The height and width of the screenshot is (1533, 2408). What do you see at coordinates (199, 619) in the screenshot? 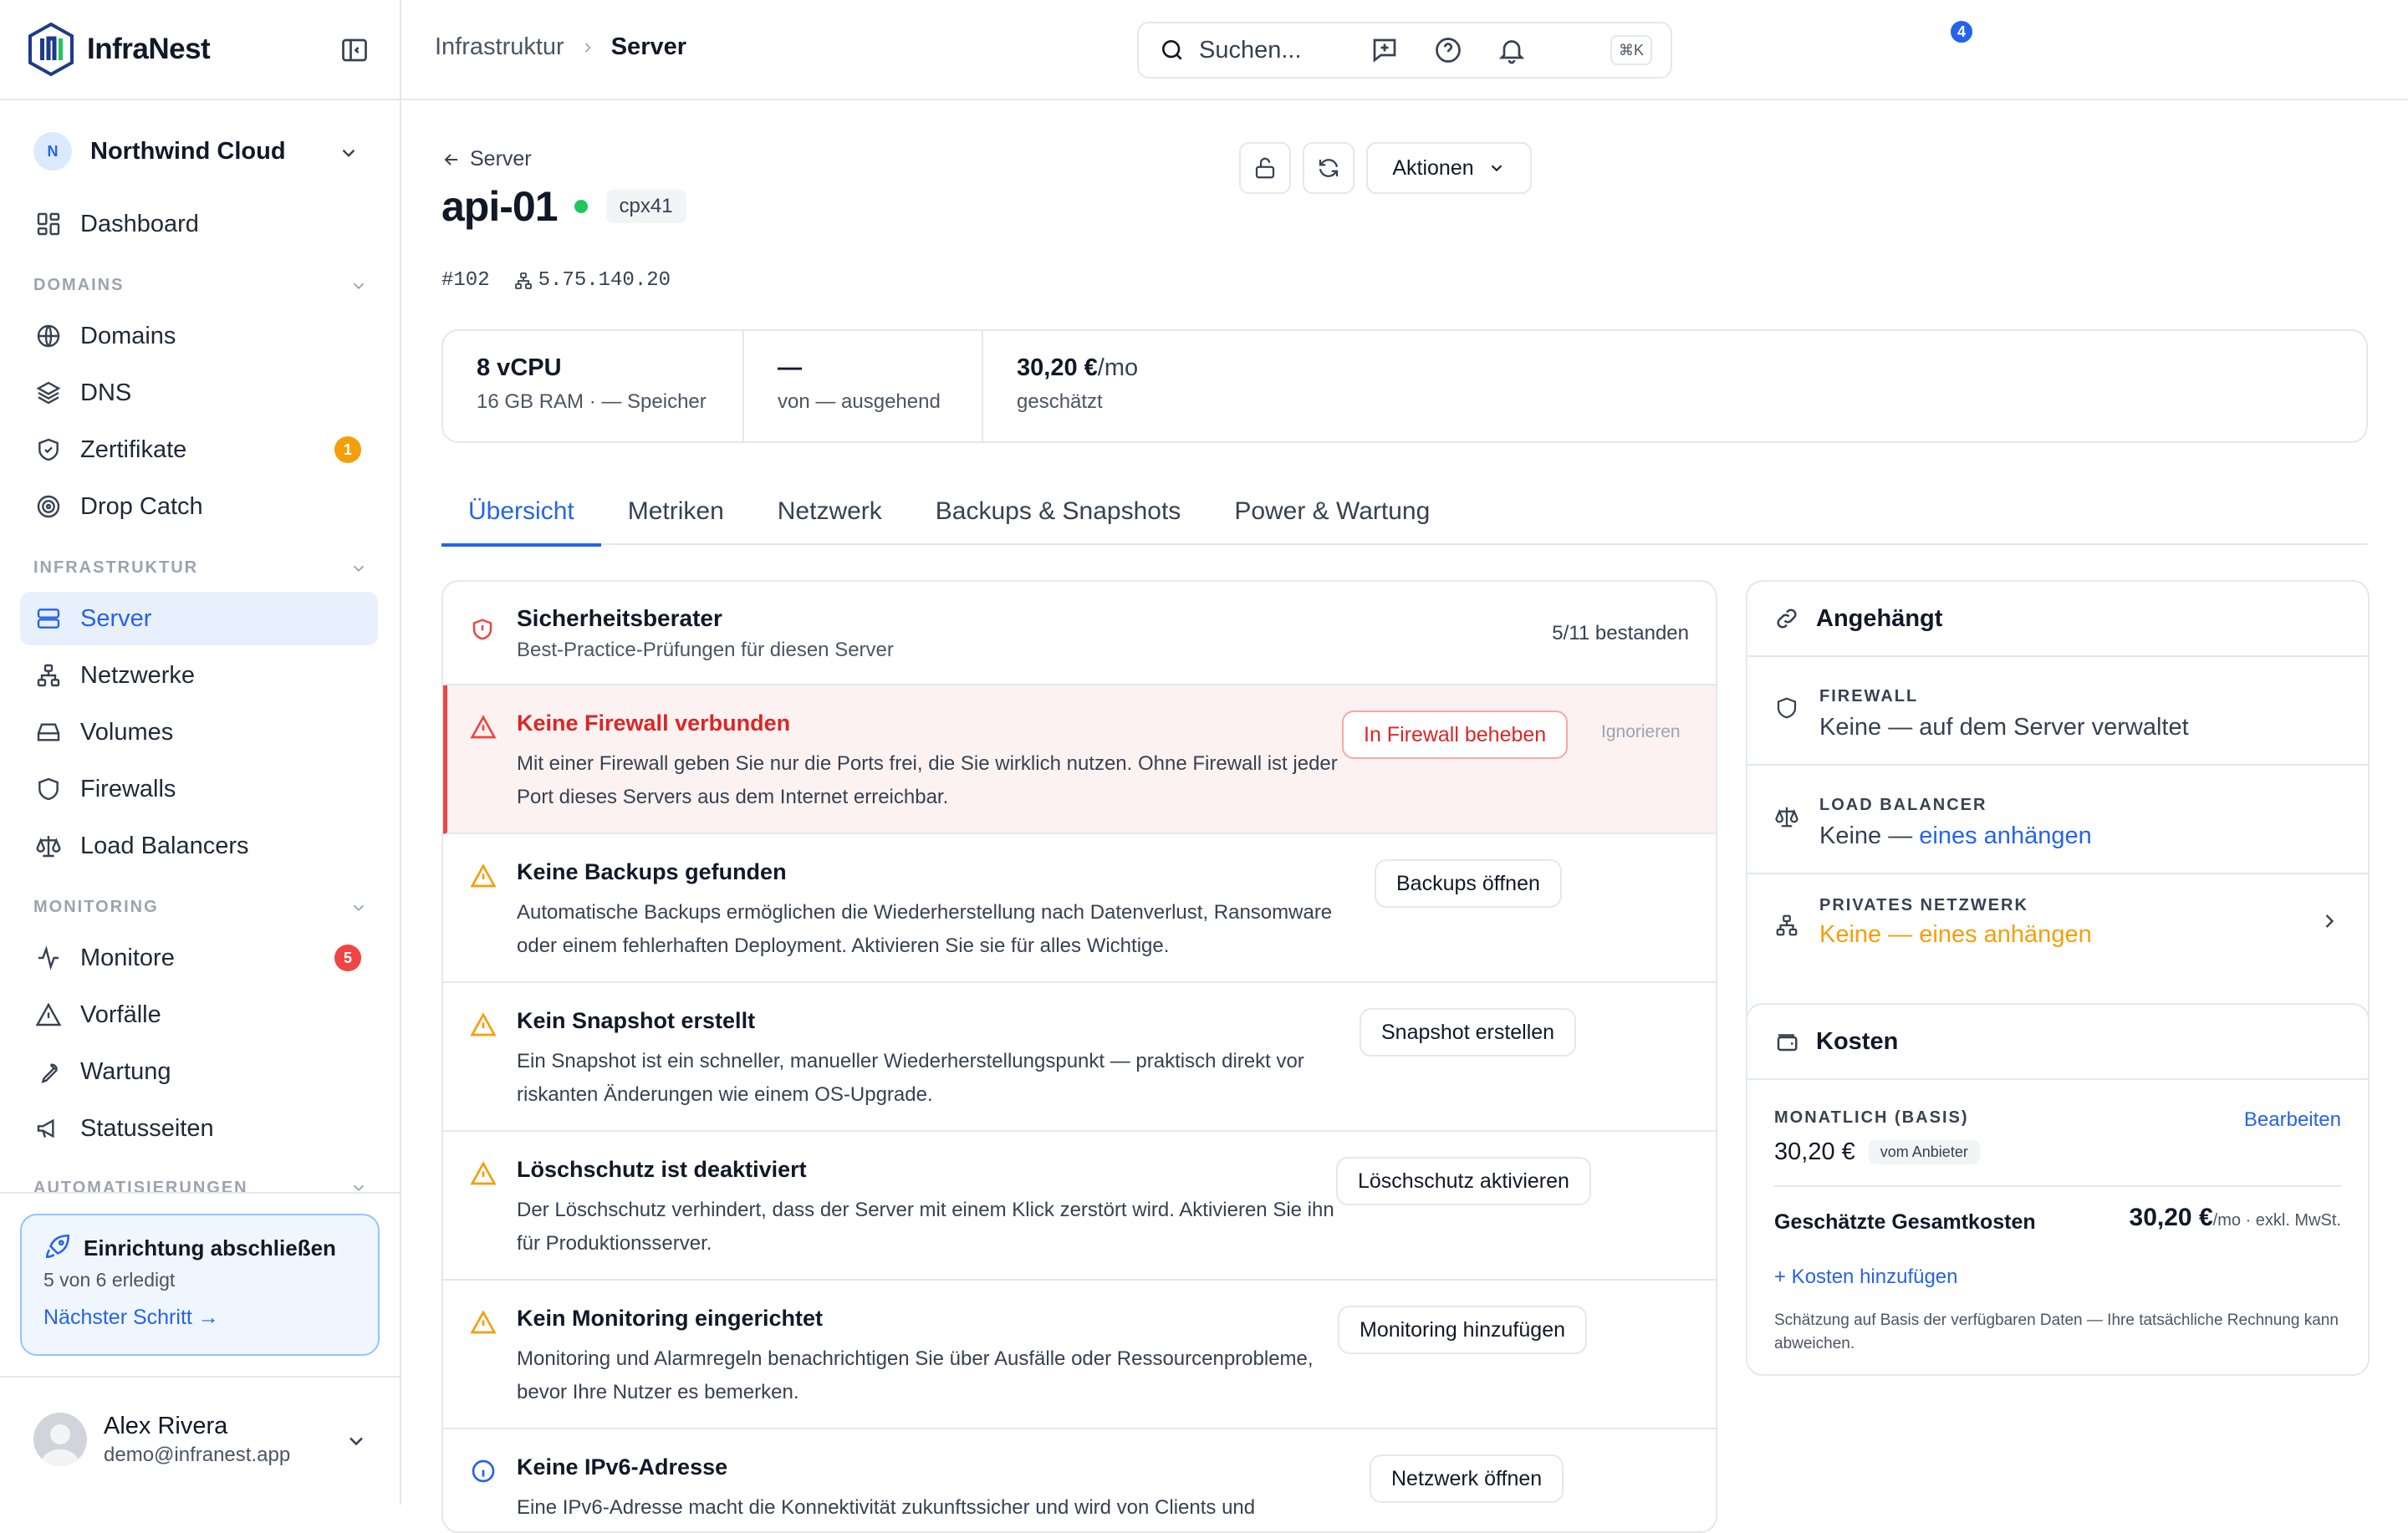
I see `sidebar-item-server: Server` at bounding box center [199, 619].